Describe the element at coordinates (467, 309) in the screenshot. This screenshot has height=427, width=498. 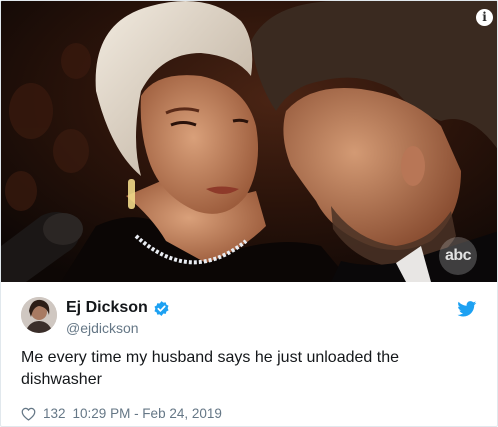
I see `twitter-bird-icon` at that location.